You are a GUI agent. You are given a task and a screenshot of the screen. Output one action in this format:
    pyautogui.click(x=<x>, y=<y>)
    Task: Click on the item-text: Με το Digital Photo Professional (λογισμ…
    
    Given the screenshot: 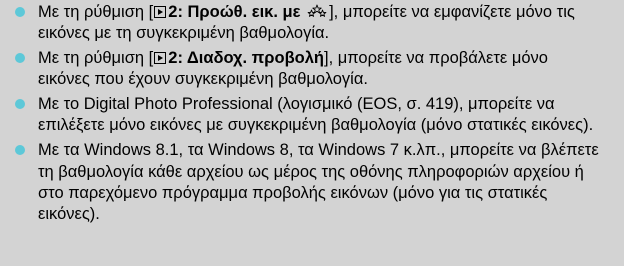 What is the action you would take?
    pyautogui.click(x=316, y=115)
    